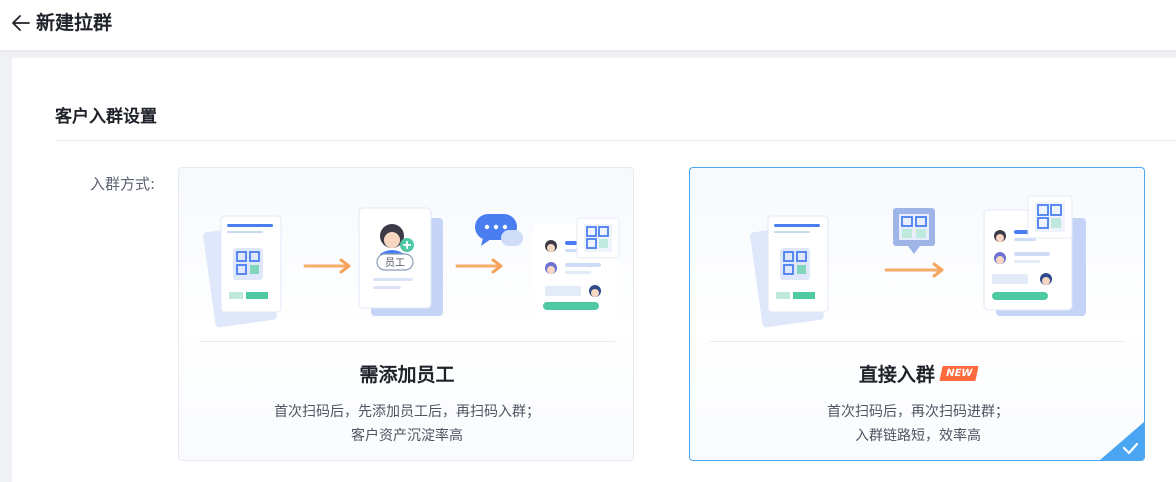  Describe the element at coordinates (896, 375) in the screenshot. I see `option-title-text: 直接入群` at that location.